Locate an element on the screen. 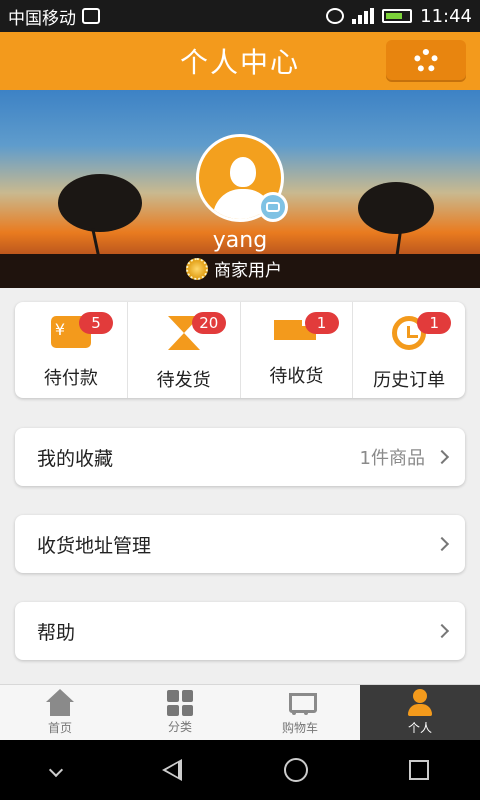 The height and width of the screenshot is (800, 480). favorites-label: 我的收藏 is located at coordinates (75, 458).